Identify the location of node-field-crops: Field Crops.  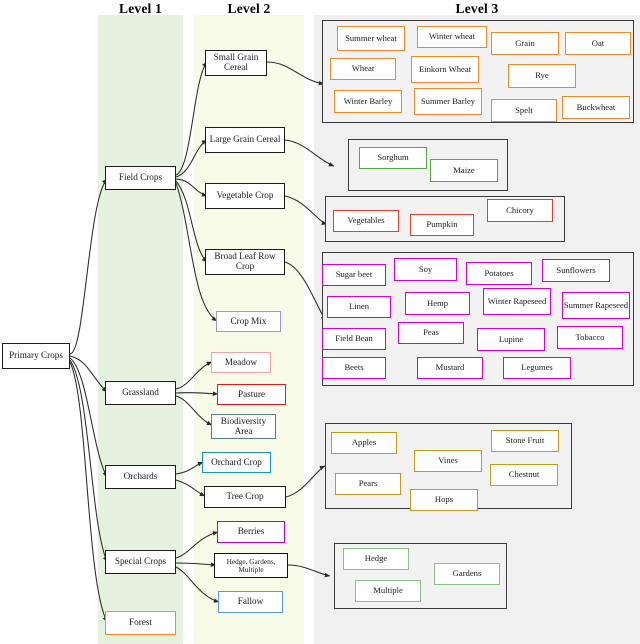
(140, 178).